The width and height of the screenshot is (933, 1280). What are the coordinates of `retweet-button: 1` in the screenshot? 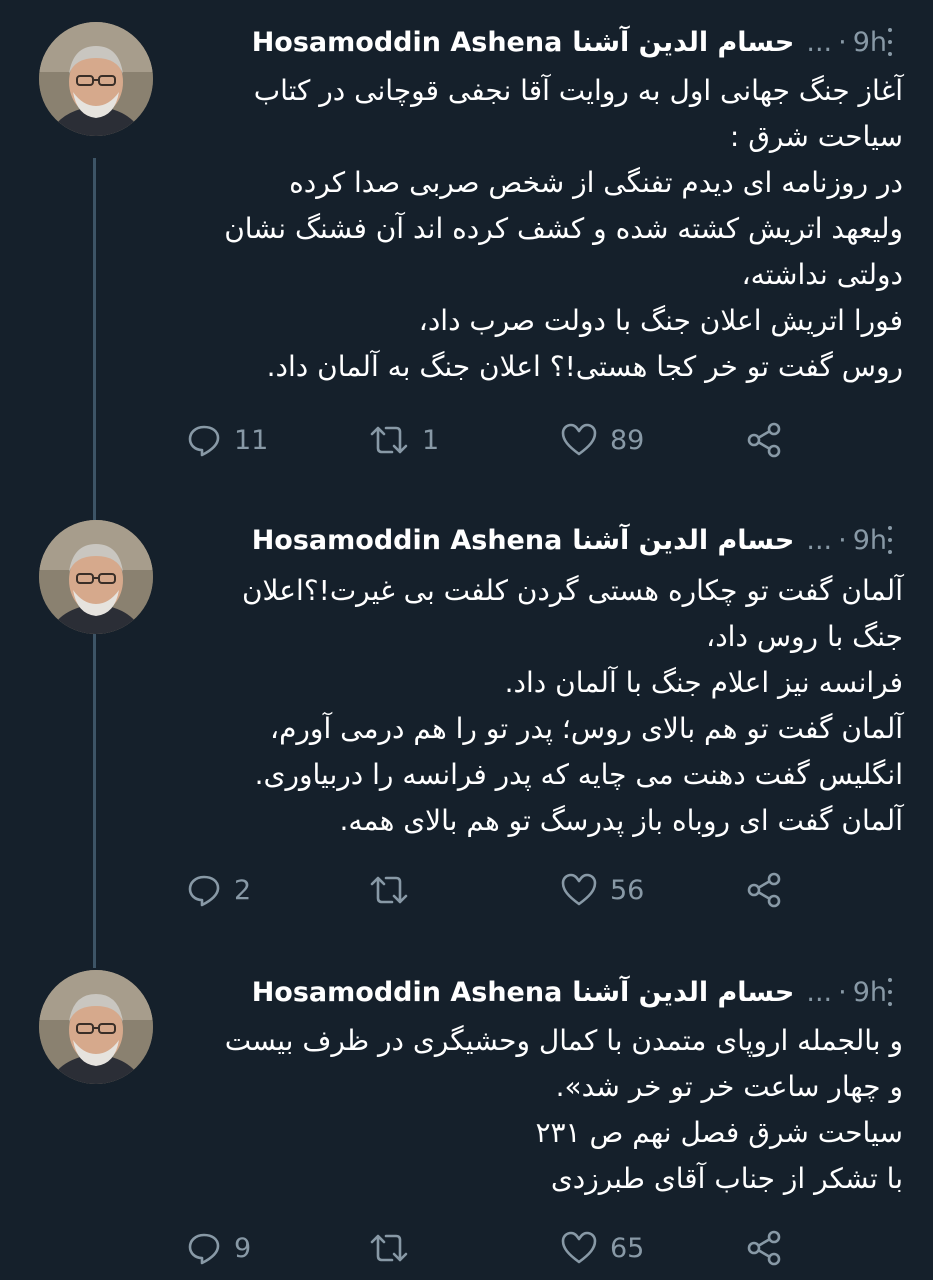 It's located at (403, 440).